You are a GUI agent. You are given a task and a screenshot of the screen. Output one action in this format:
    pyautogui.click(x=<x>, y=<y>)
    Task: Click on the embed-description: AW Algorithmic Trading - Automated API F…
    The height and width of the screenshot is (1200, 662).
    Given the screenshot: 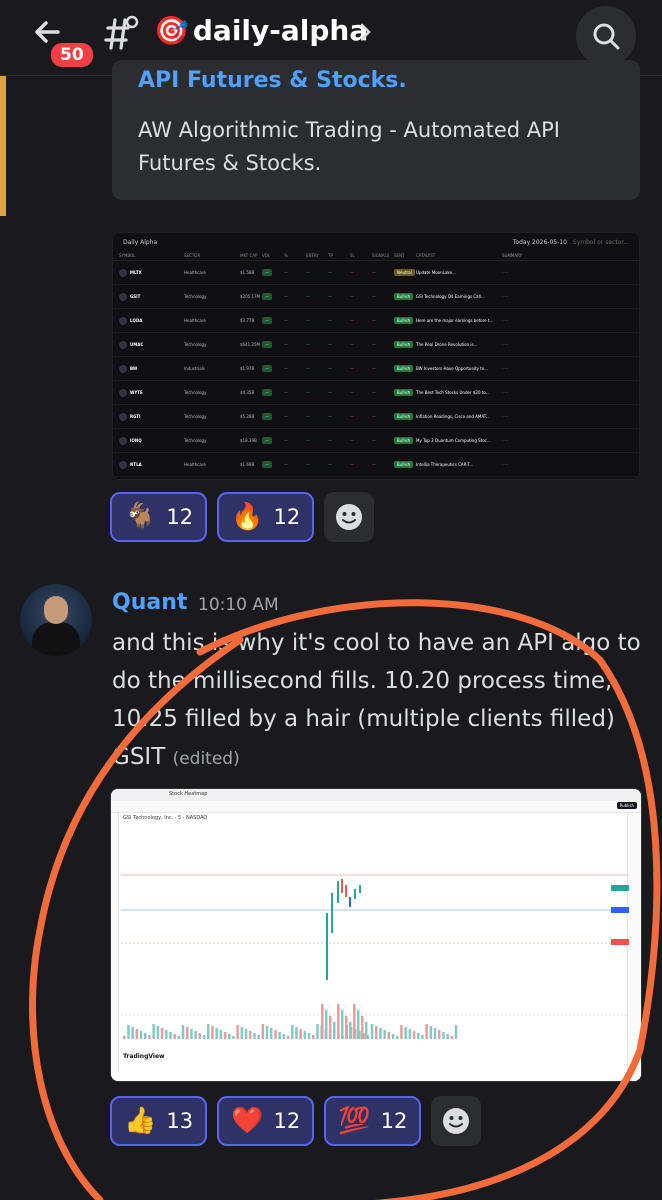 What is the action you would take?
    pyautogui.click(x=349, y=146)
    